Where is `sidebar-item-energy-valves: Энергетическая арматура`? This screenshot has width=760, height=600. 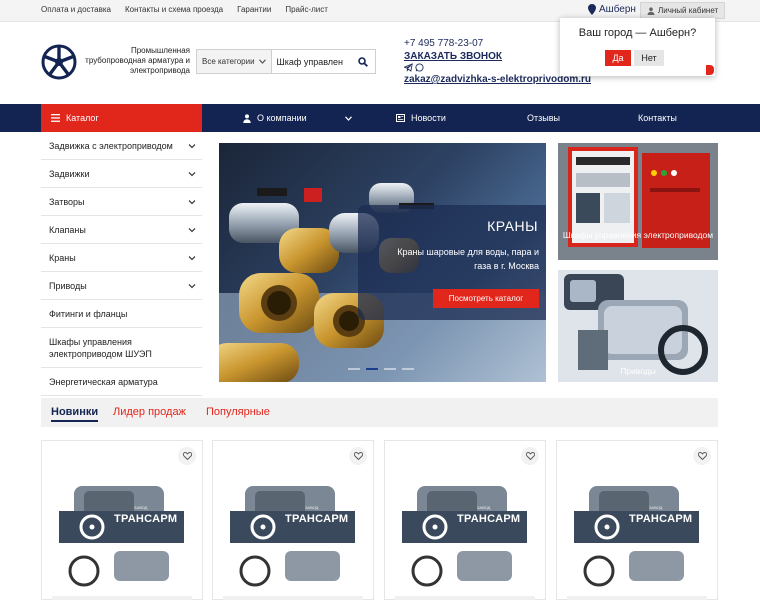 sidebar-item-energy-valves: Энергетическая арматура is located at coordinates (121, 382).